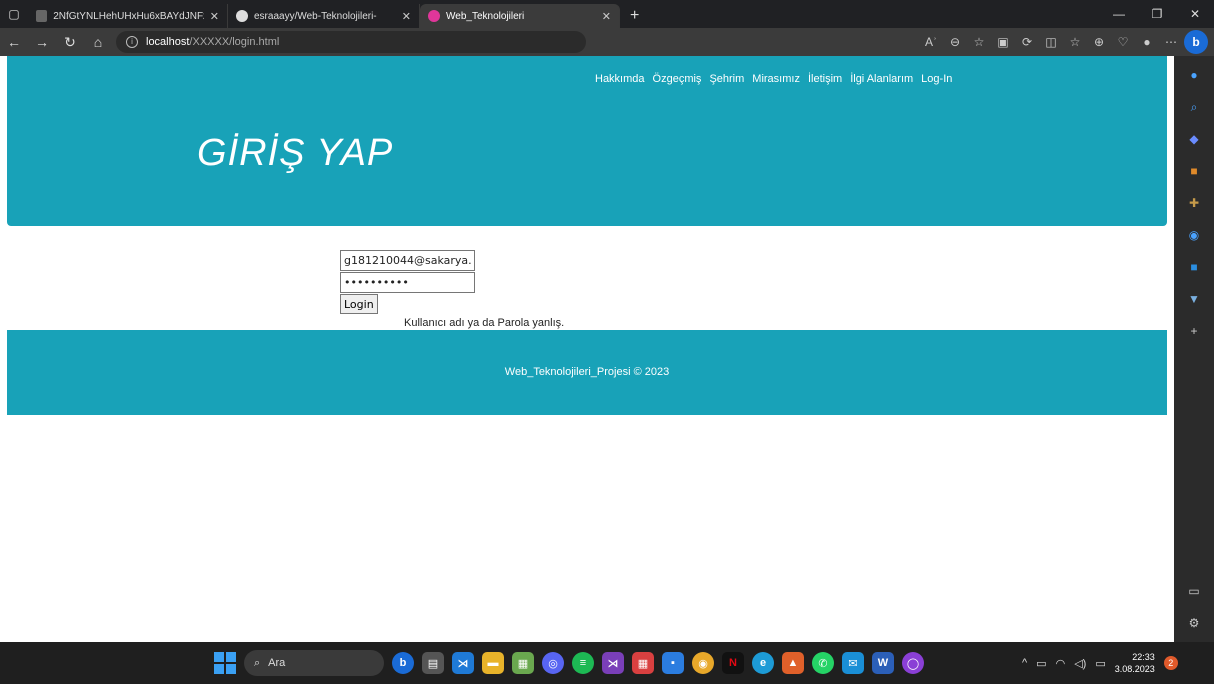 The width and height of the screenshot is (1214, 684). What do you see at coordinates (1080, 663) in the screenshot?
I see `volume-icon: ◁)` at bounding box center [1080, 663].